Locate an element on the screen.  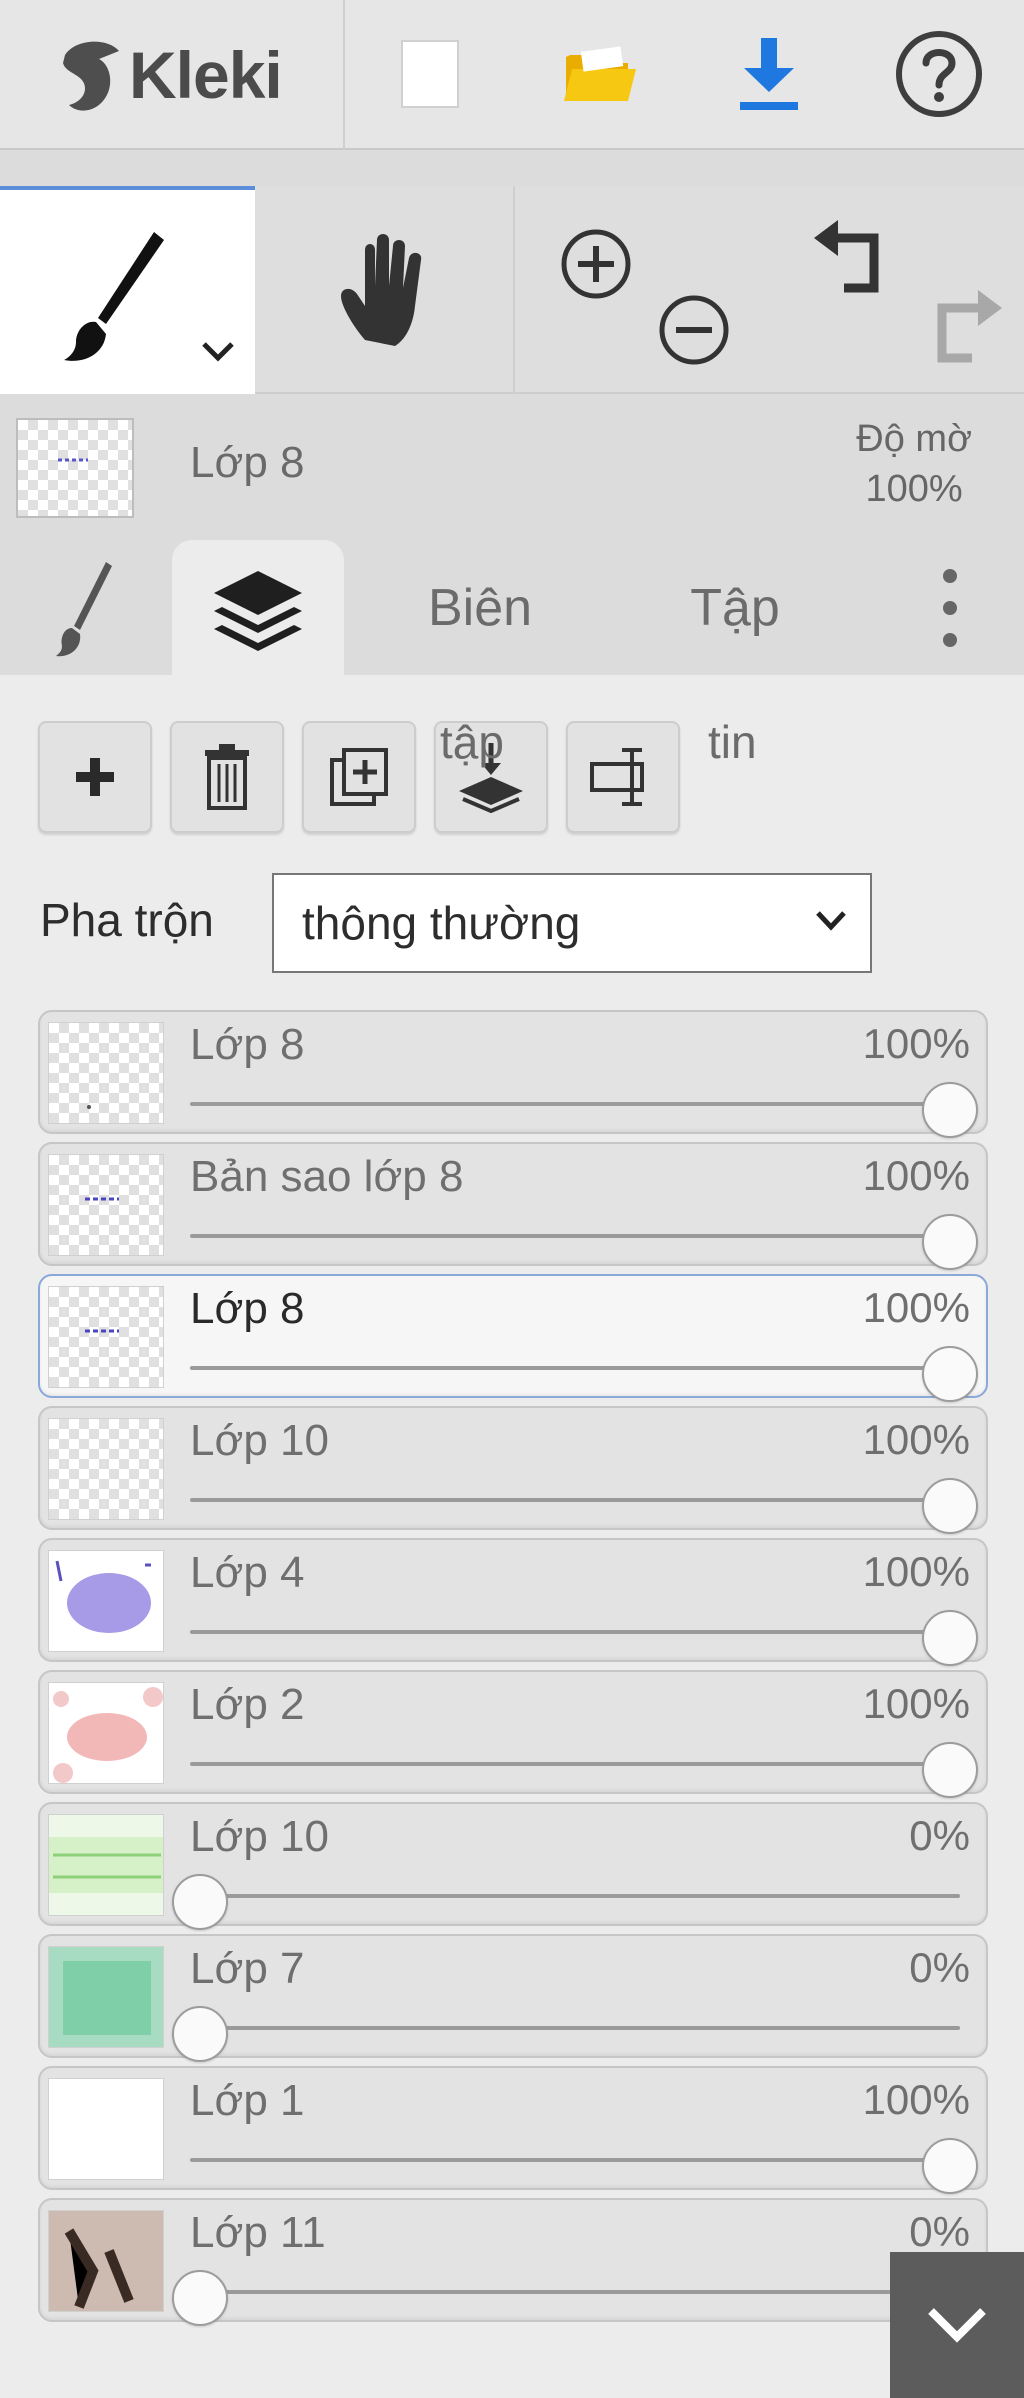
layer-row: Lớp 2 100% is located at coordinates (513, 1734).